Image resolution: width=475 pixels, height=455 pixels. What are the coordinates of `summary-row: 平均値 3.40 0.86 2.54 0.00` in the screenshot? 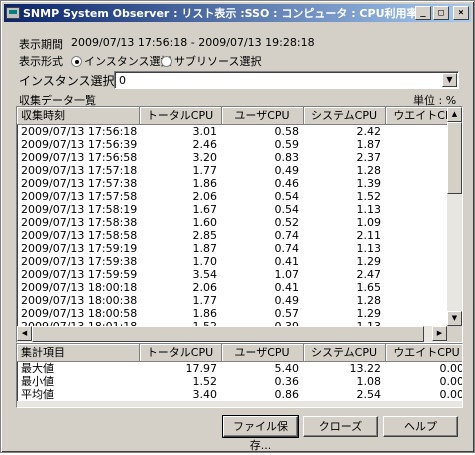 It's located at (239, 394).